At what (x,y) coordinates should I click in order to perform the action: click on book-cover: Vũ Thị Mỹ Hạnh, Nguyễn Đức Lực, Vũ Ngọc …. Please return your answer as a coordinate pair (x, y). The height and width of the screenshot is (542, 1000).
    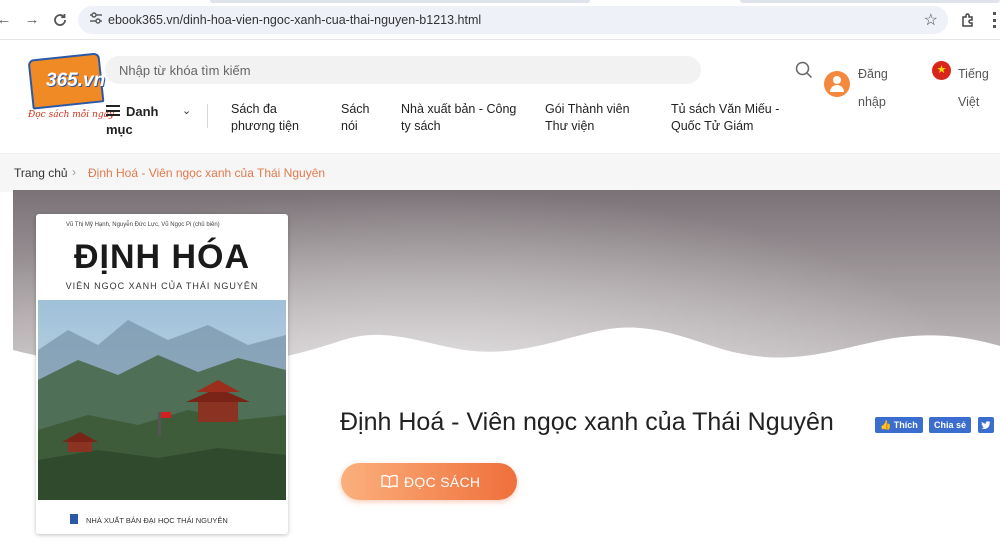
    Looking at the image, I should click on (162, 374).